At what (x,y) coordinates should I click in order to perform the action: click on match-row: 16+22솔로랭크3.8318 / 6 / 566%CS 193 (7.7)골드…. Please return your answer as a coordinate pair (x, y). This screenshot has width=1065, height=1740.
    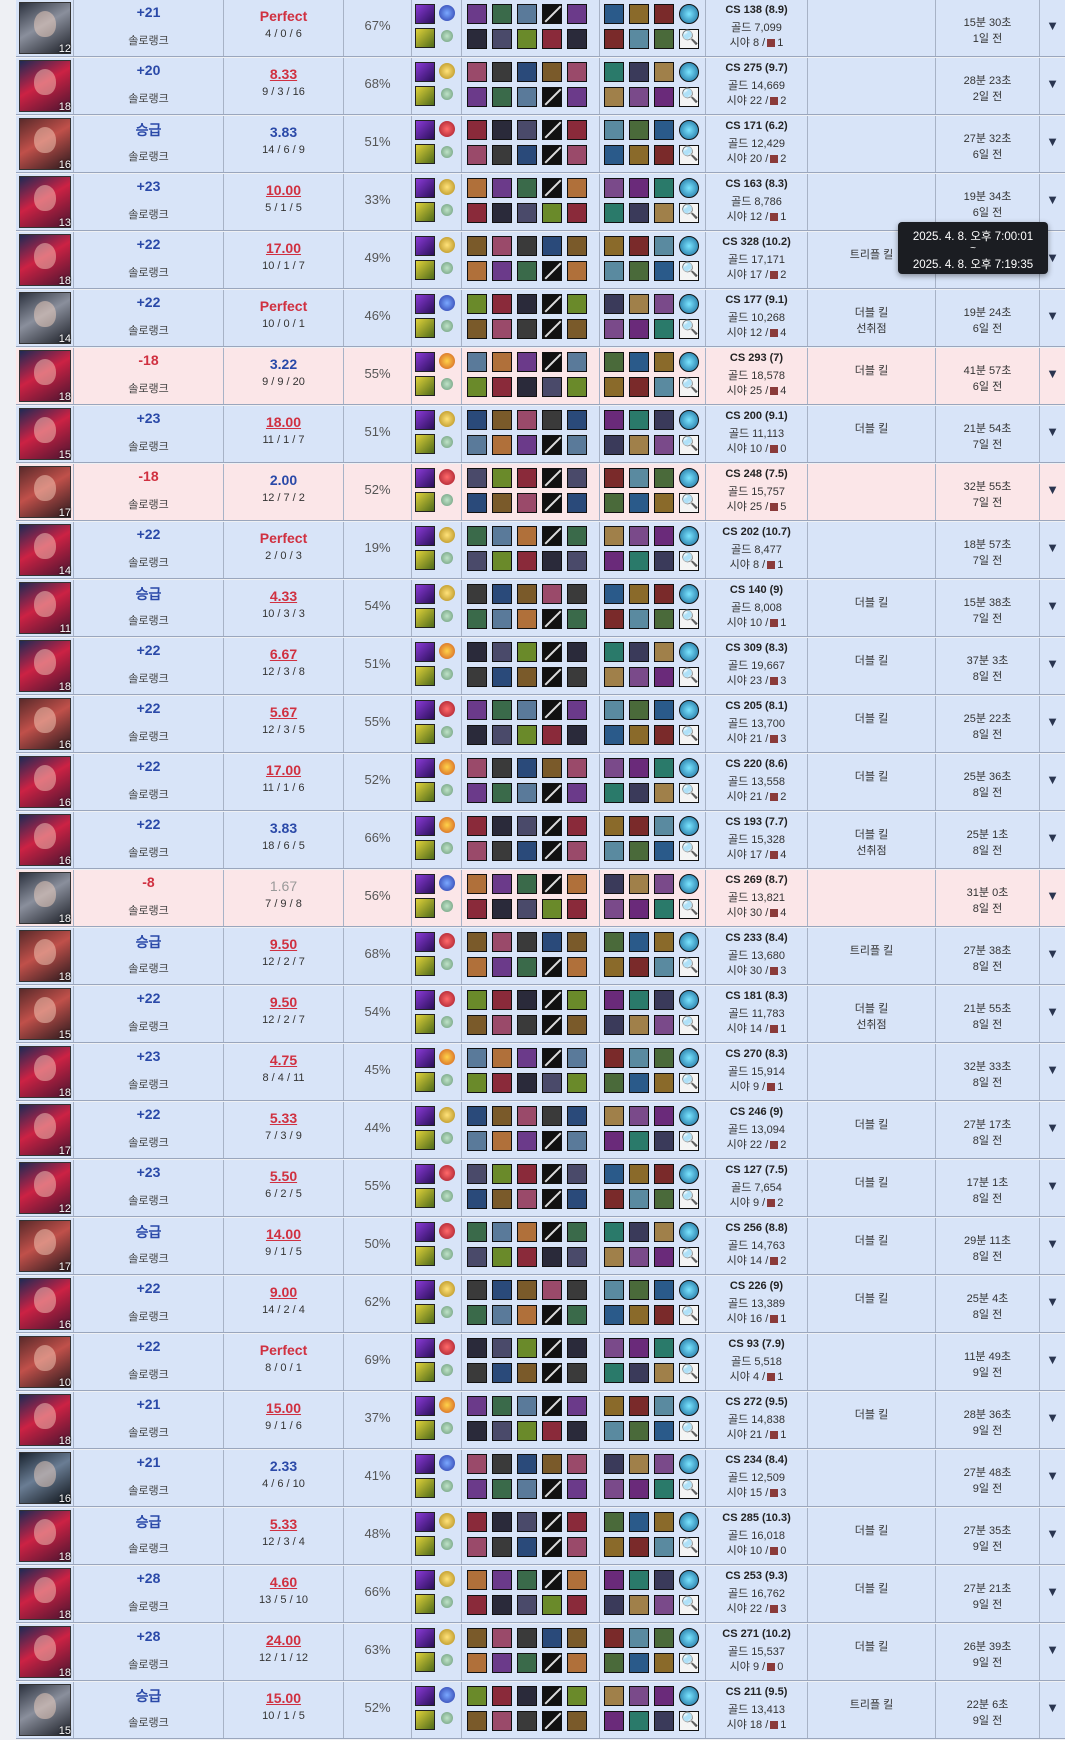
    Looking at the image, I should click on (540, 840).